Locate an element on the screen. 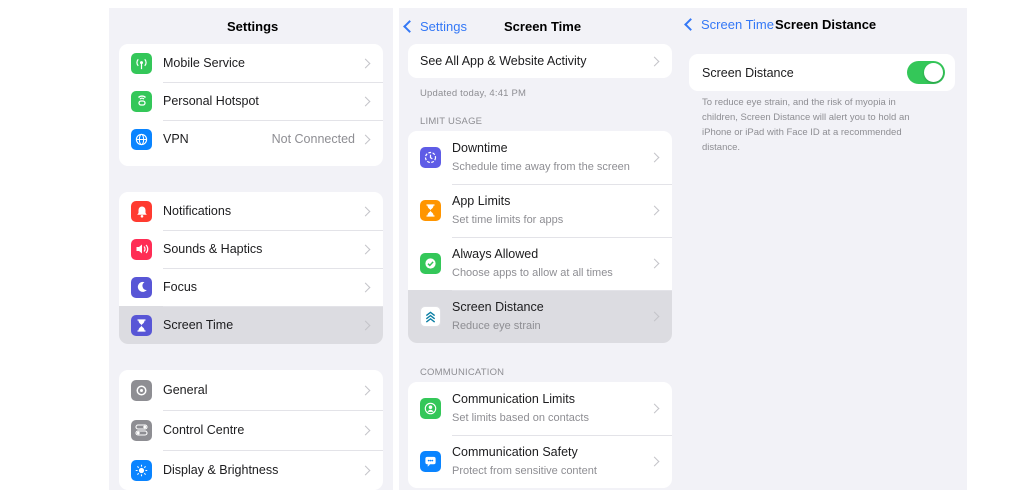  settings-item-label: Control Centre is located at coordinates (204, 430).